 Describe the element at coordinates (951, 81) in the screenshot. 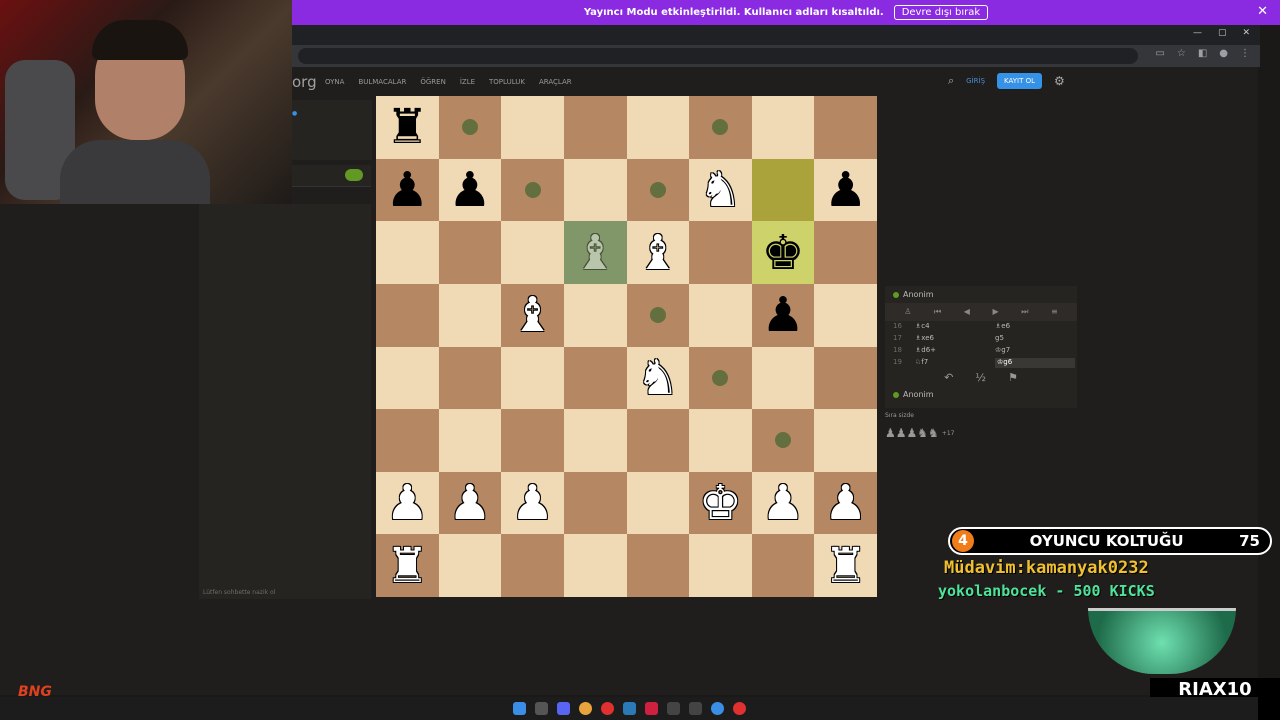

I see `search-icon: ⌕` at that location.